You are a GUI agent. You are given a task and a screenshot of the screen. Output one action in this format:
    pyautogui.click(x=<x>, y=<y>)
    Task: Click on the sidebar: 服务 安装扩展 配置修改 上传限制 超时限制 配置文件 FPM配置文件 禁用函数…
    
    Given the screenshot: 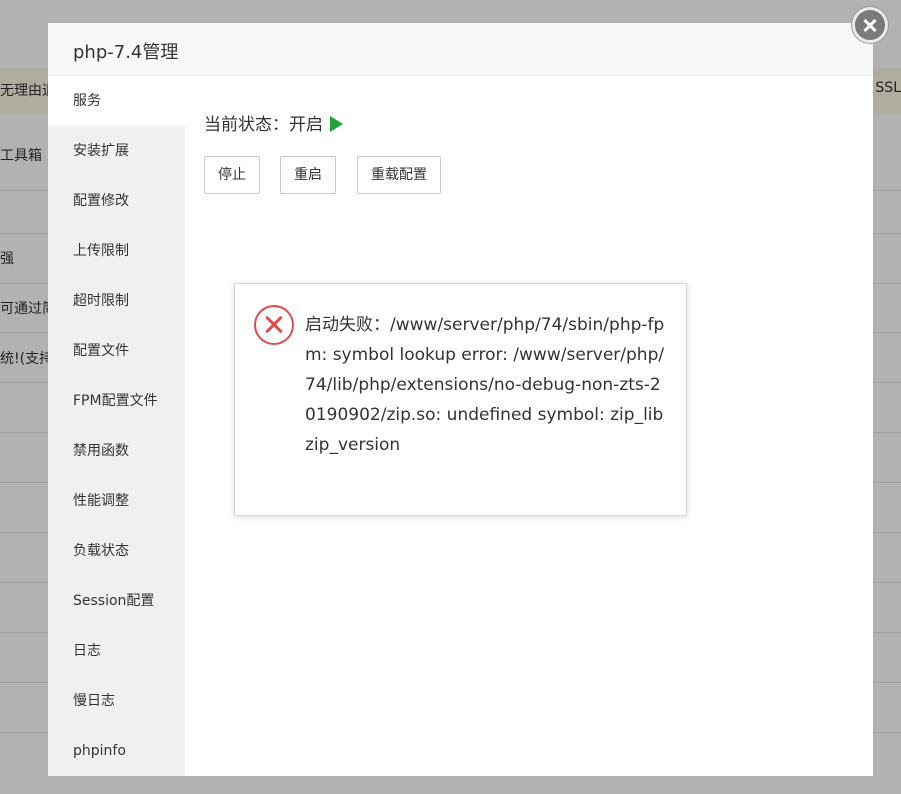 What is the action you would take?
    pyautogui.click(x=116, y=426)
    